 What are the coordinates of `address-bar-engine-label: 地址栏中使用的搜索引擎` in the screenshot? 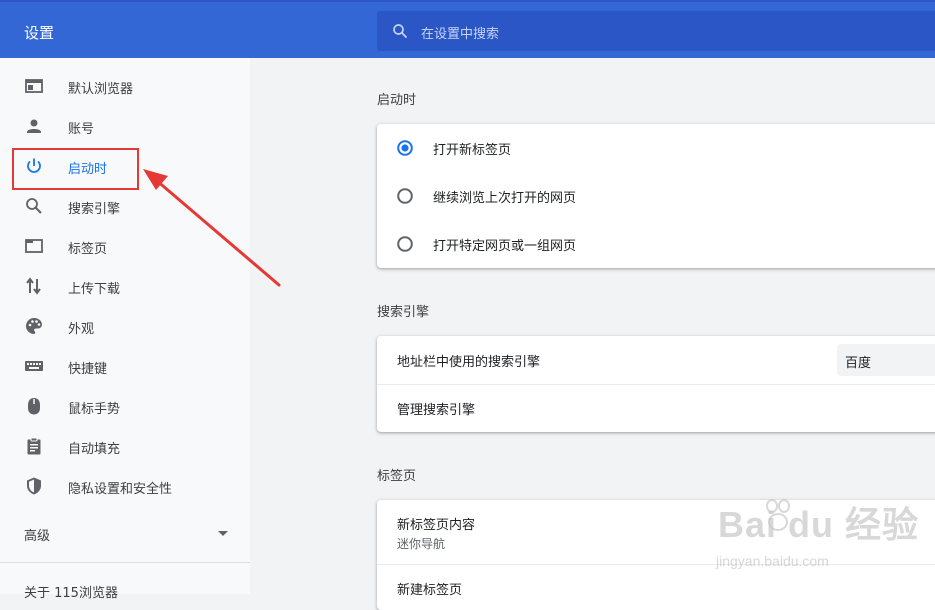 It's located at (469, 362).